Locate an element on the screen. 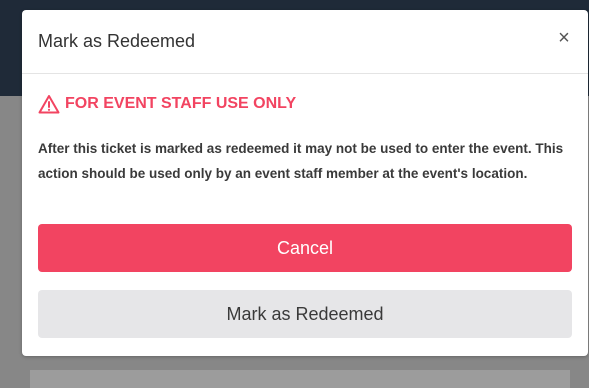 The height and width of the screenshot is (388, 589). staff-only-warning: FOR EVENT STAFF USE ONLY is located at coordinates (167, 104).